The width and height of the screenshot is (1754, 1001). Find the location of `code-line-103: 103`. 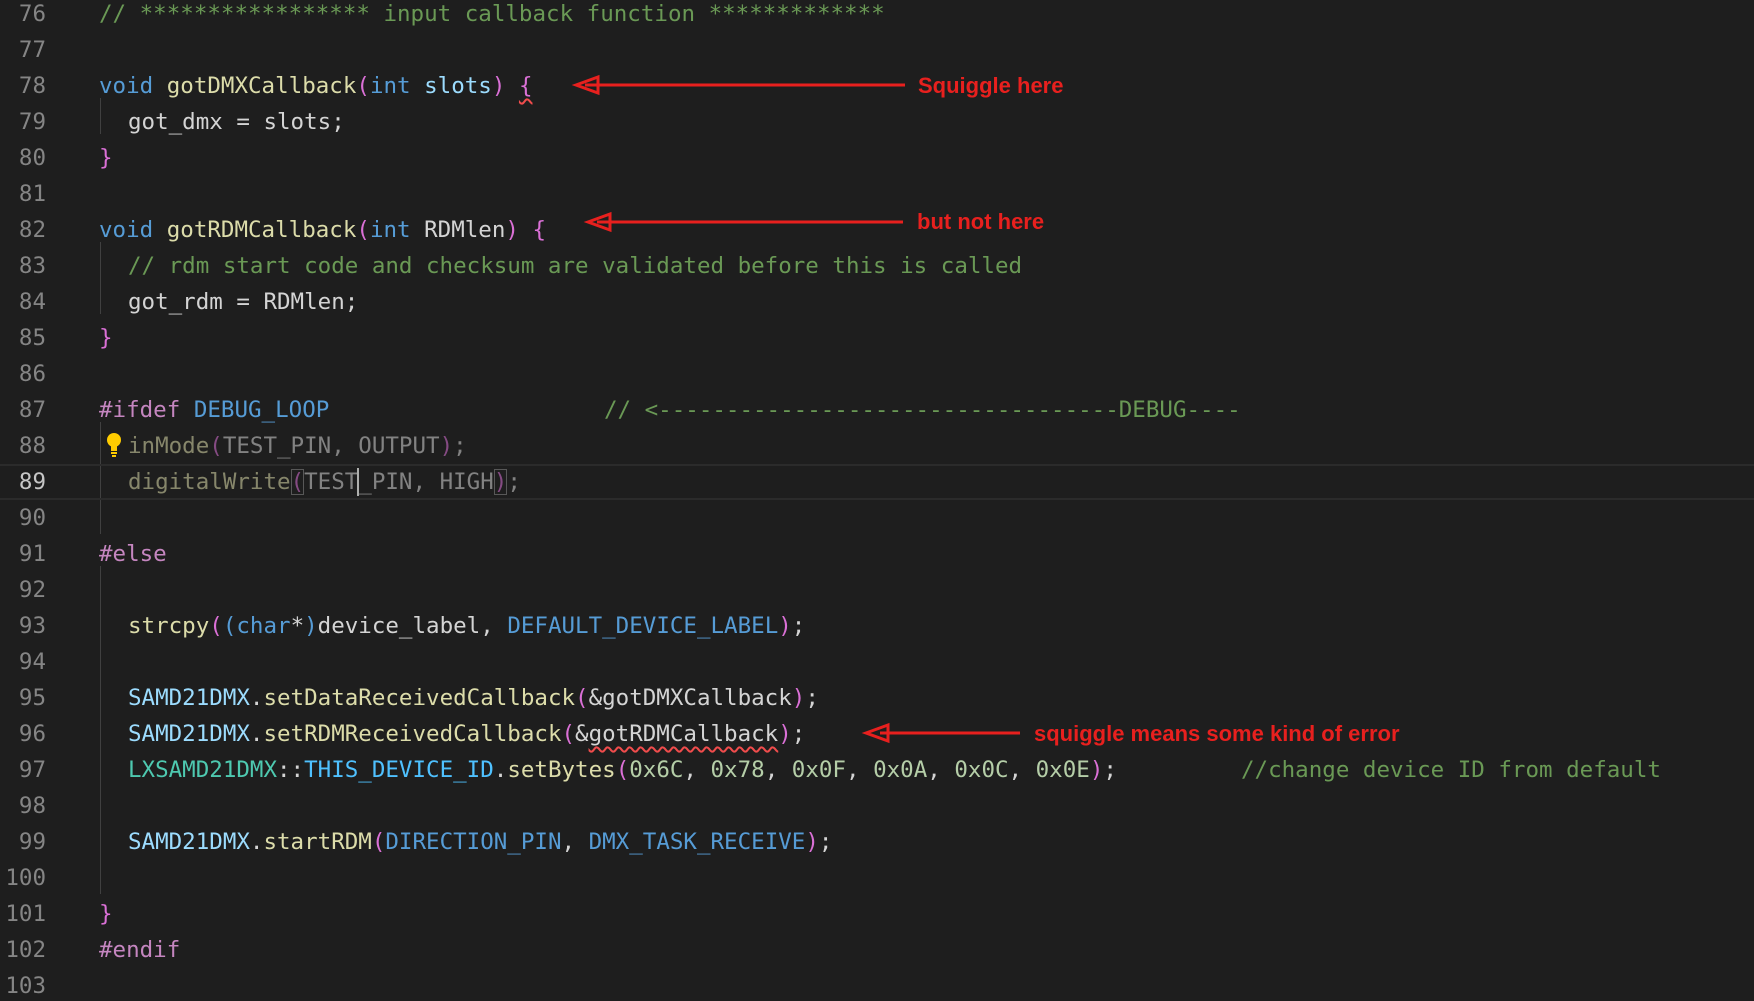

code-line-103: 103 is located at coordinates (877, 984).